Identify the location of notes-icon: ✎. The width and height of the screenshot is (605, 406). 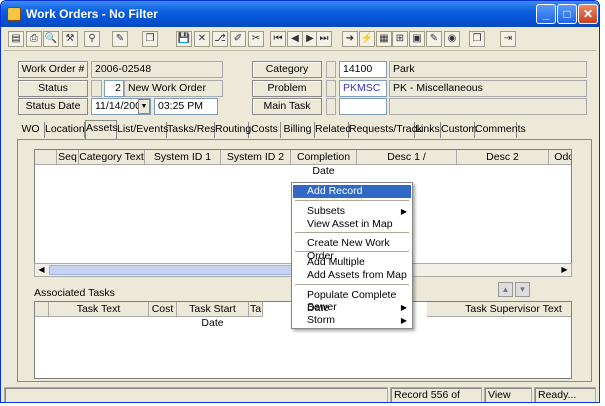
(120, 39).